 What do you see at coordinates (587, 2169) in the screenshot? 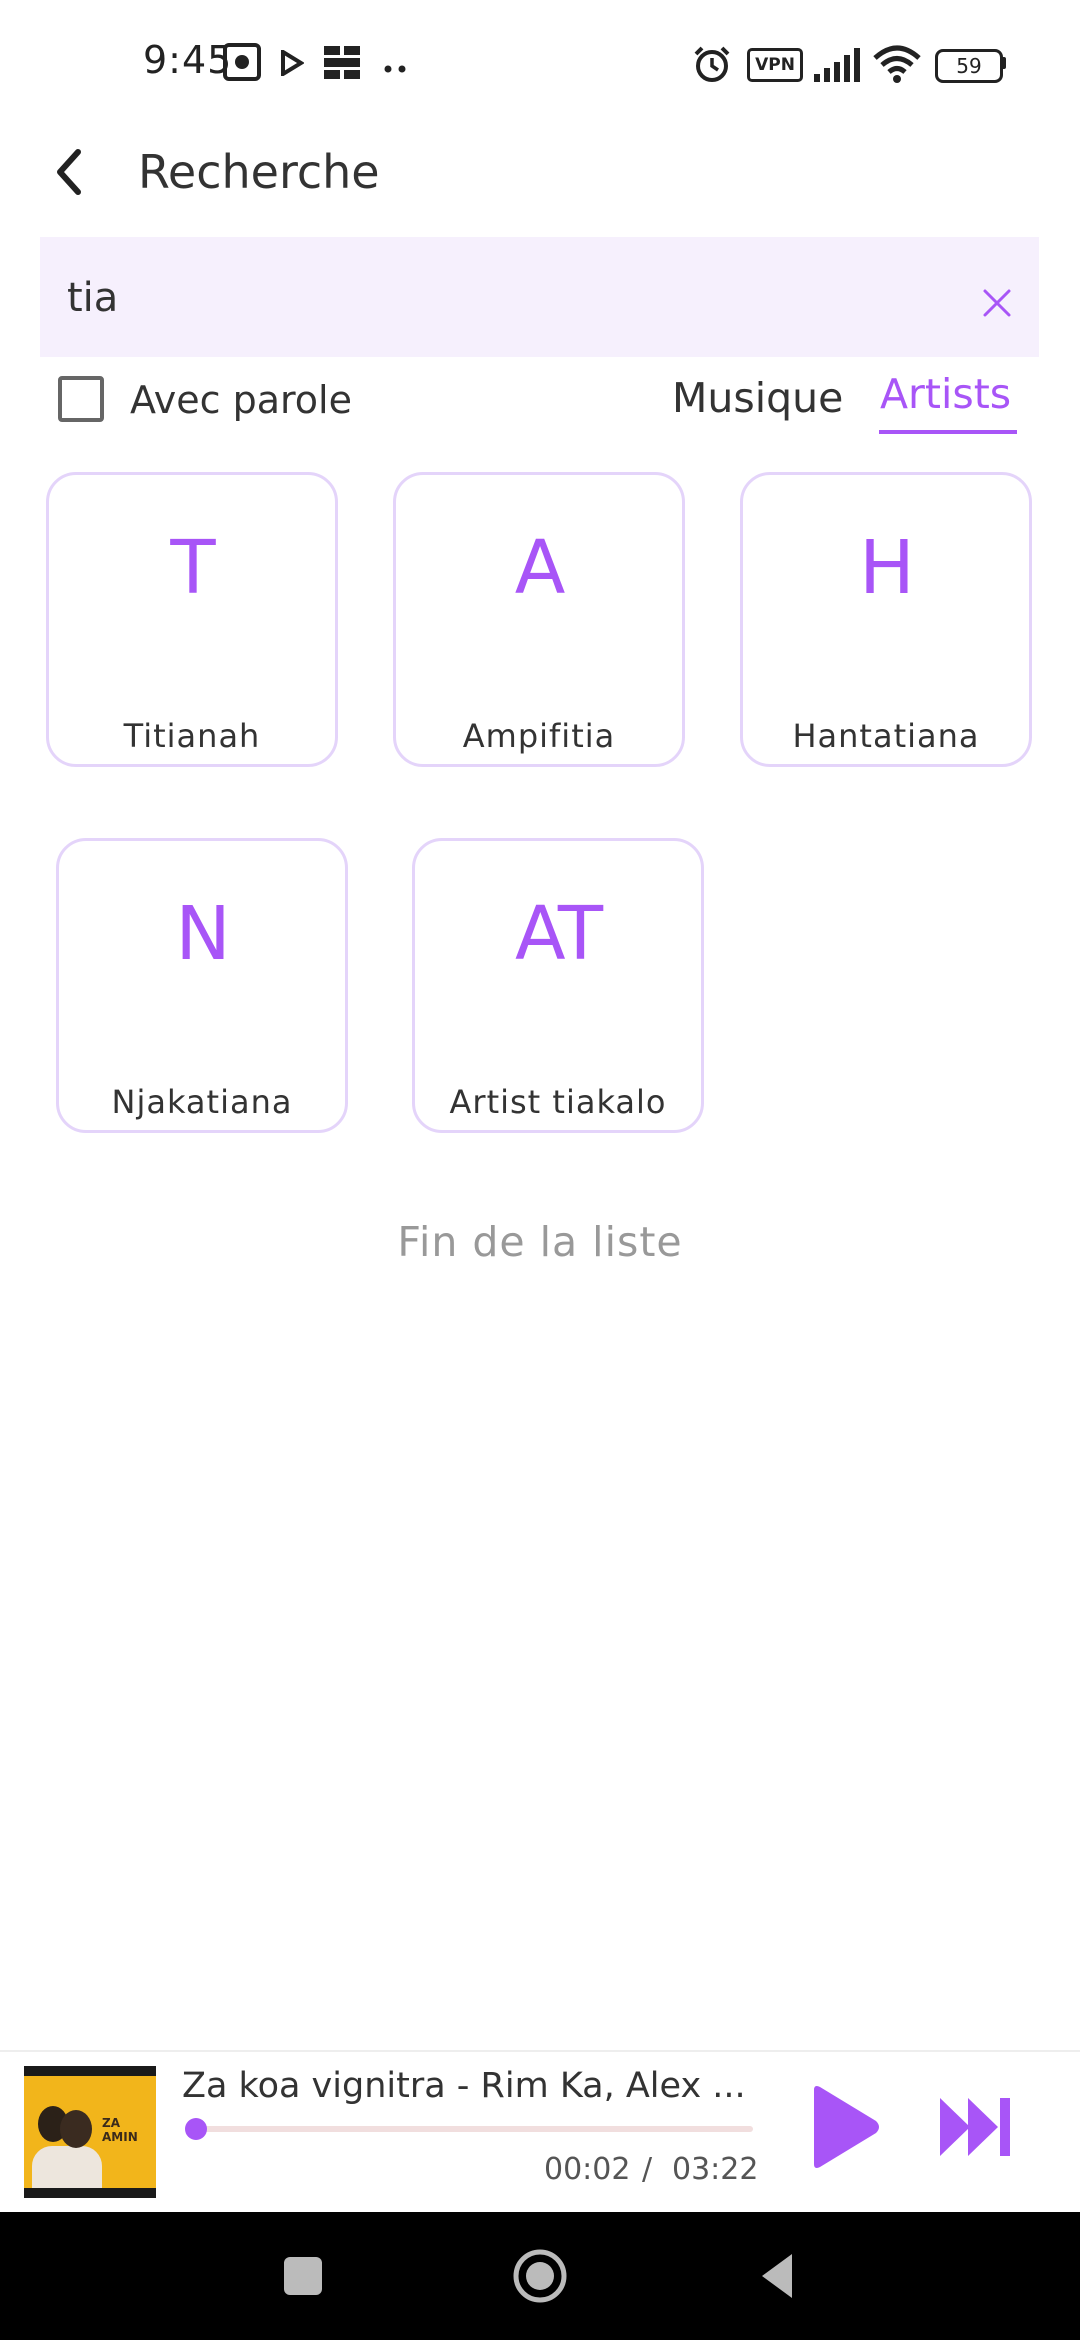
I see `current-time: 00:02` at bounding box center [587, 2169].